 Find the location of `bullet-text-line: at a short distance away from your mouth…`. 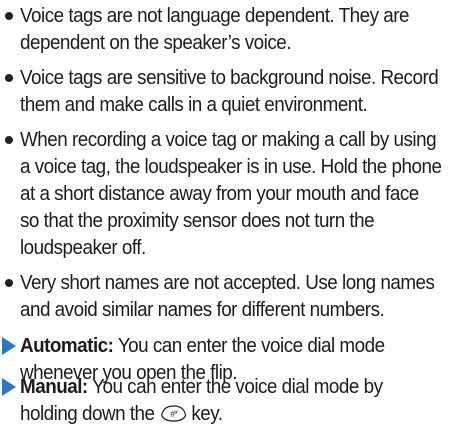

bullet-text-line: at a short distance away from your mouth… is located at coordinates (219, 193).